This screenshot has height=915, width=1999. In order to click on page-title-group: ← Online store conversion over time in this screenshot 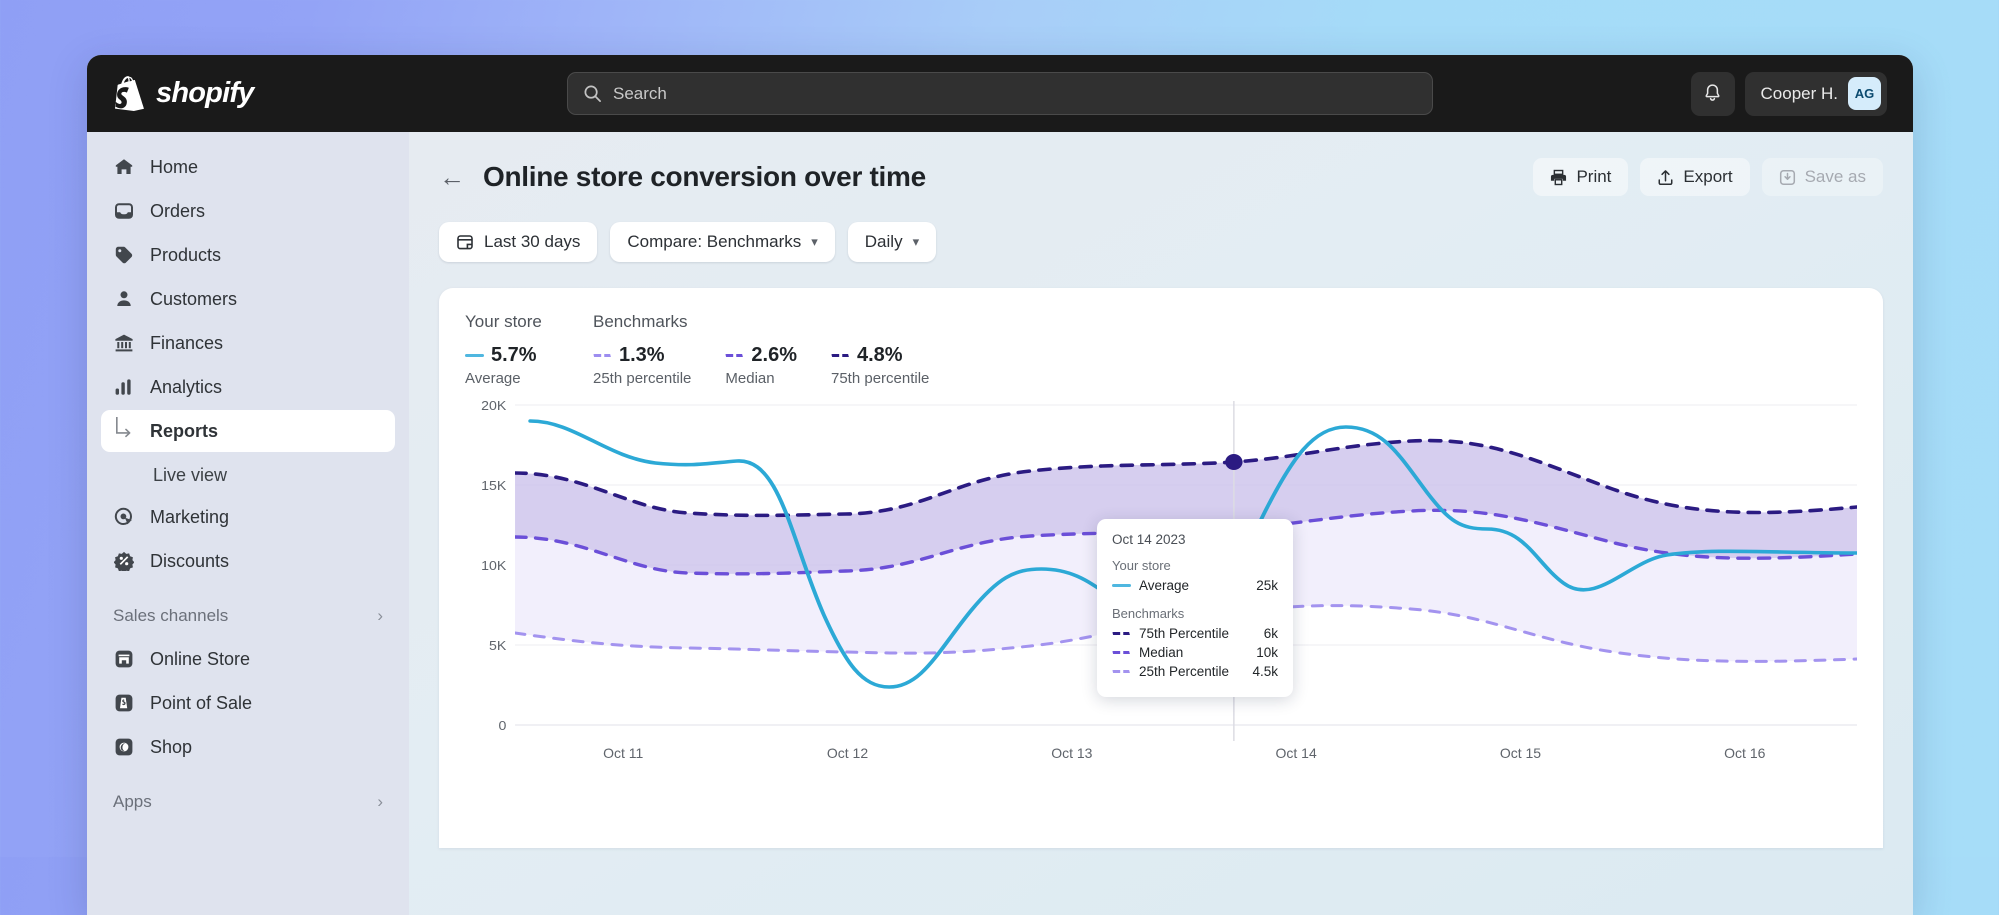, I will do `click(682, 177)`.